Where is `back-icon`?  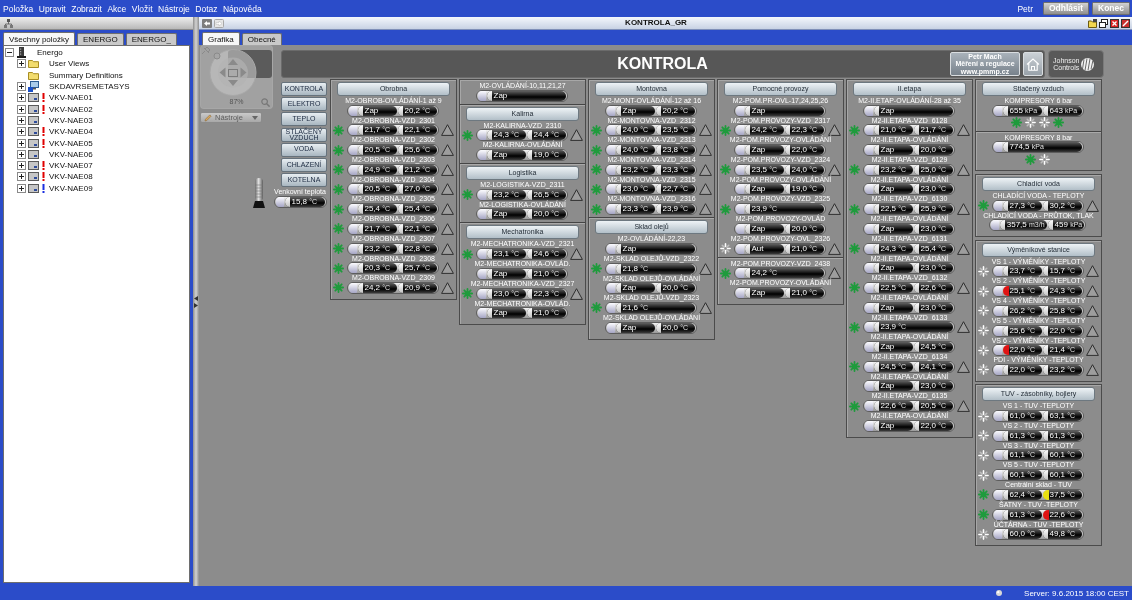
back-icon is located at coordinates (207, 23).